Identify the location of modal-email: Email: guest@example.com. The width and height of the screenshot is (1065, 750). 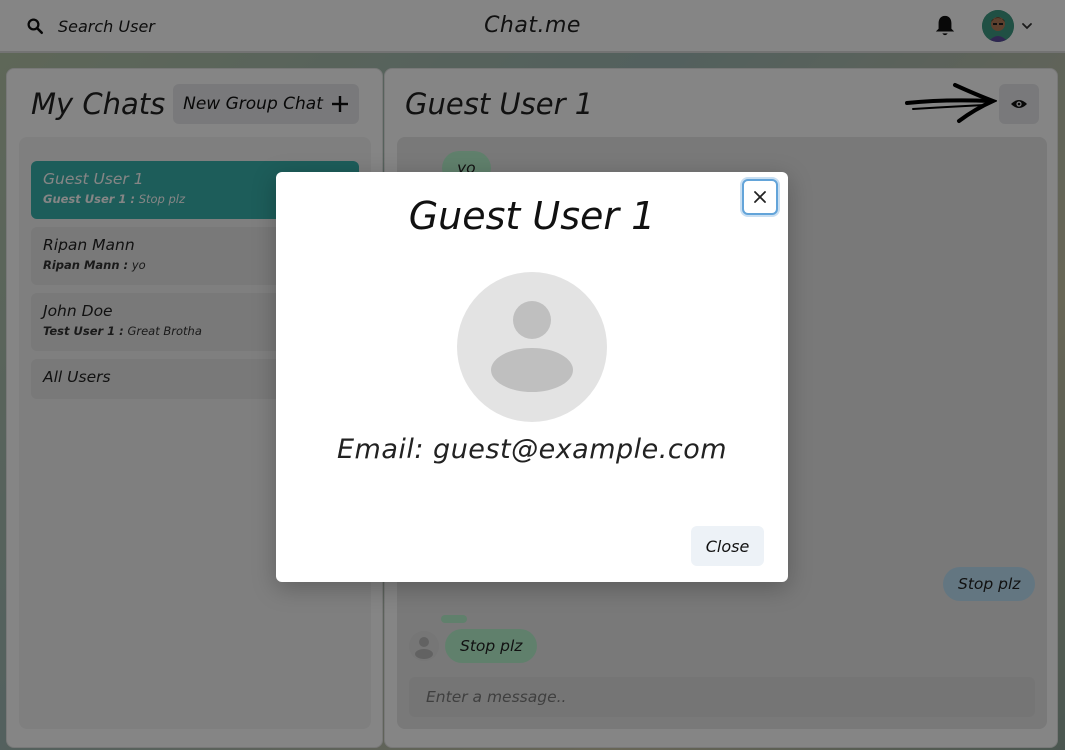
(532, 449).